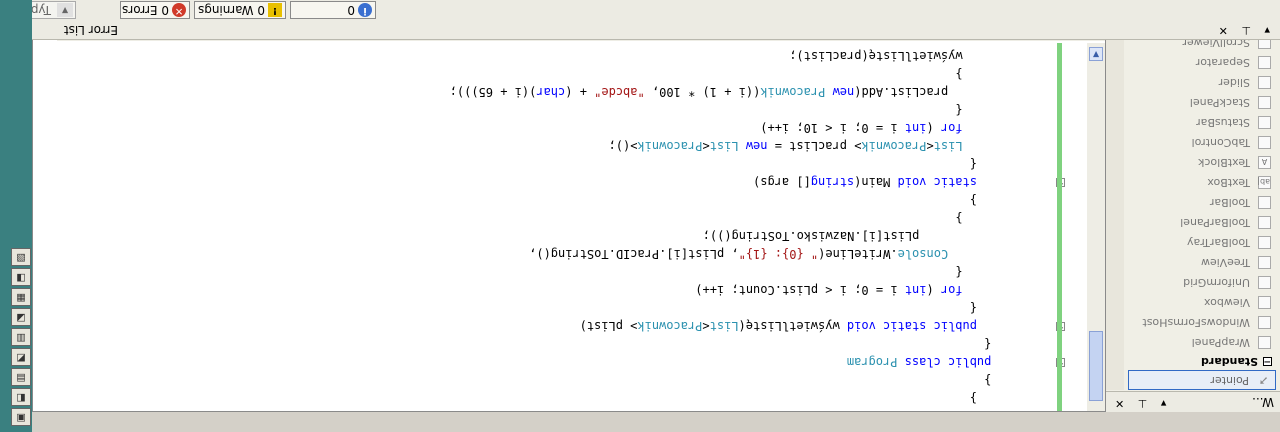 The image size is (1280, 432). Describe the element at coordinates (919, 362) in the screenshot. I see `code-line: public class Program` at that location.